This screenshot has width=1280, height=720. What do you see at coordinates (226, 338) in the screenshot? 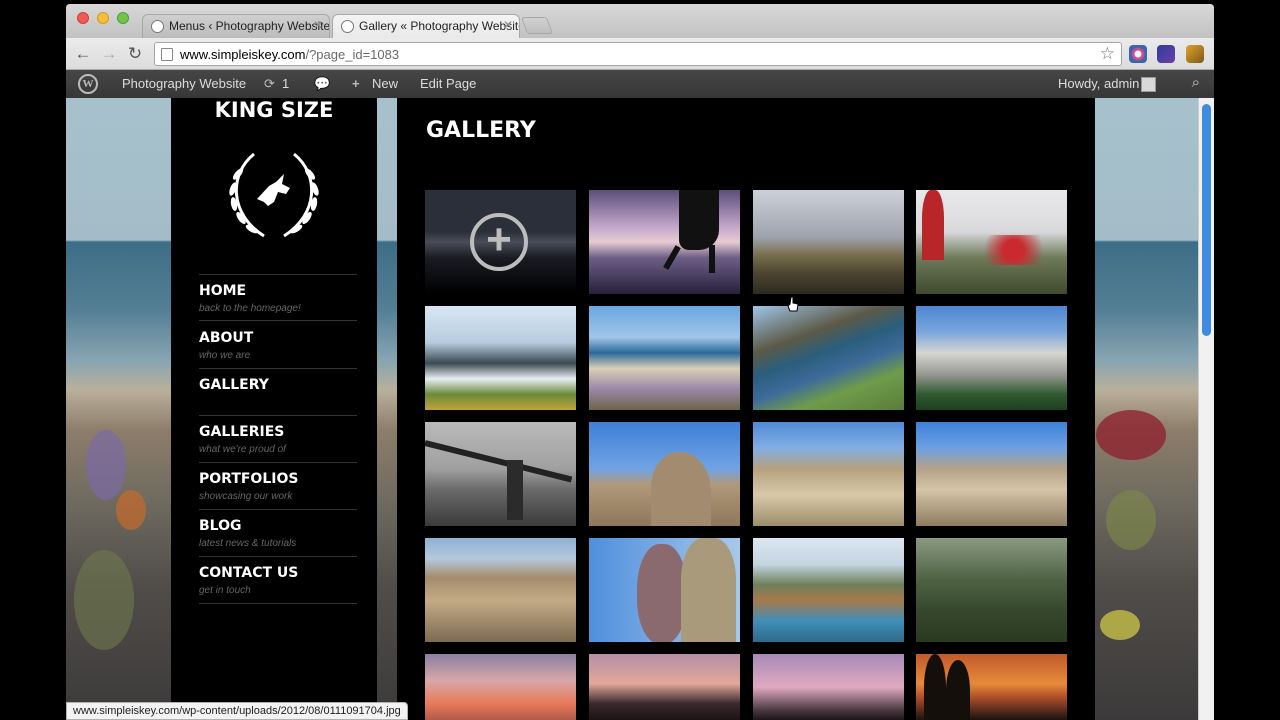
I see `nav-title: ABOUT` at bounding box center [226, 338].